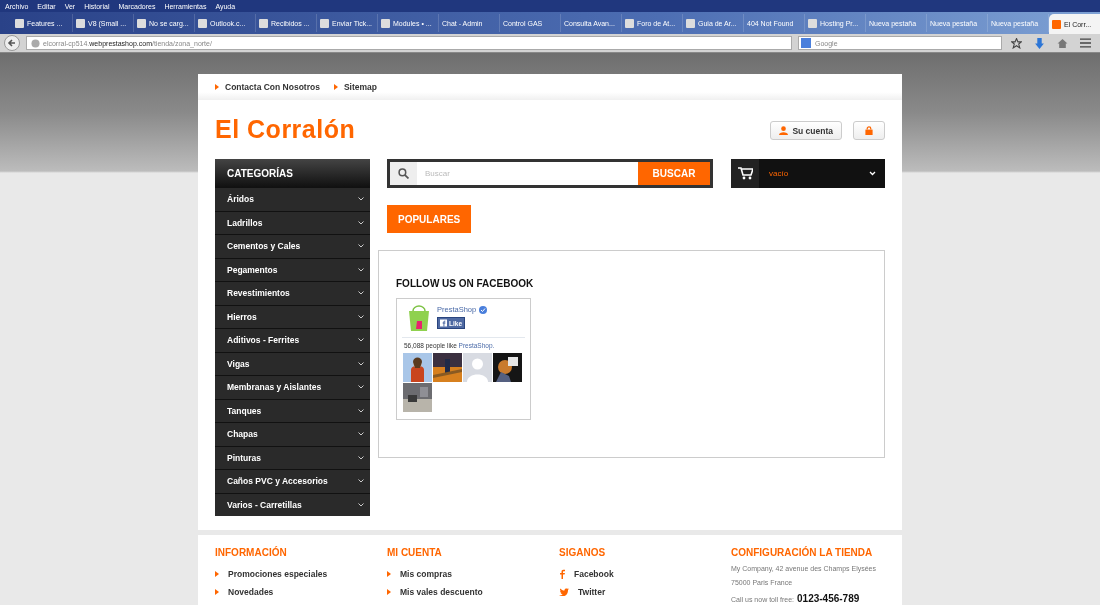 This screenshot has height=605, width=1100. I want to click on social-link: Twitter, so click(645, 592).